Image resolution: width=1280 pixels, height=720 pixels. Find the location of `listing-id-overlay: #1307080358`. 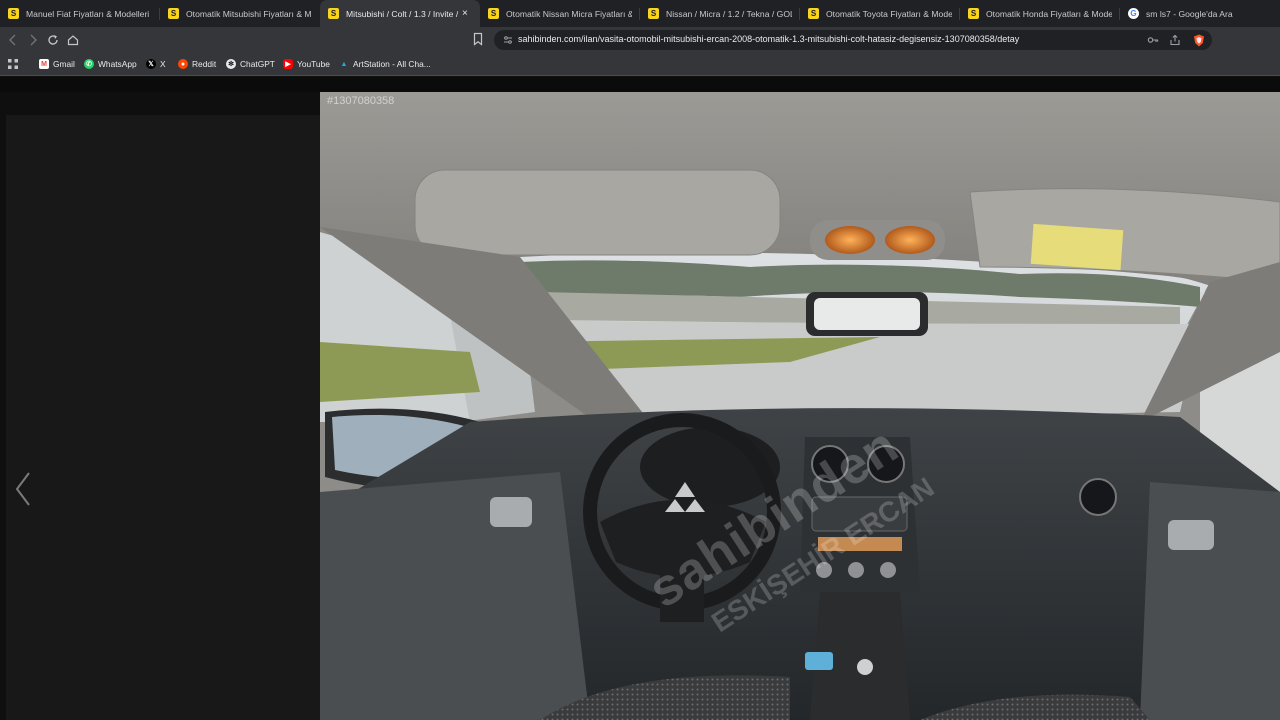

listing-id-overlay: #1307080358 is located at coordinates (361, 101).